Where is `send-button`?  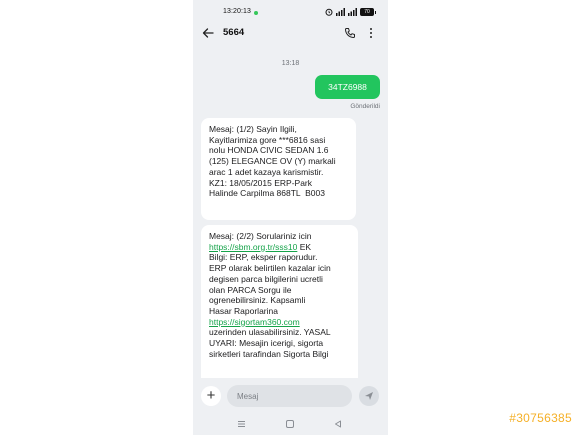 send-button is located at coordinates (369, 396).